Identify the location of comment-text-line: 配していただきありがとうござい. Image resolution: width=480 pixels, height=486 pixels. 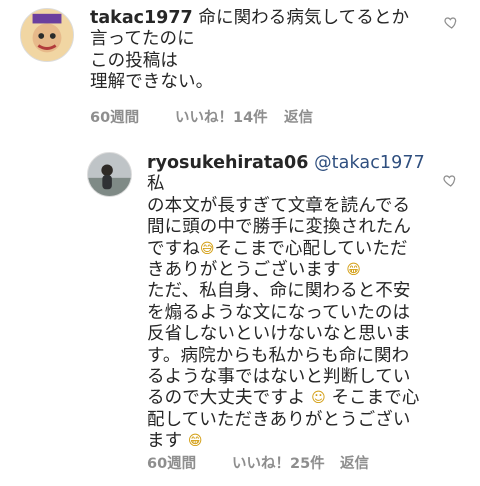
(279, 419).